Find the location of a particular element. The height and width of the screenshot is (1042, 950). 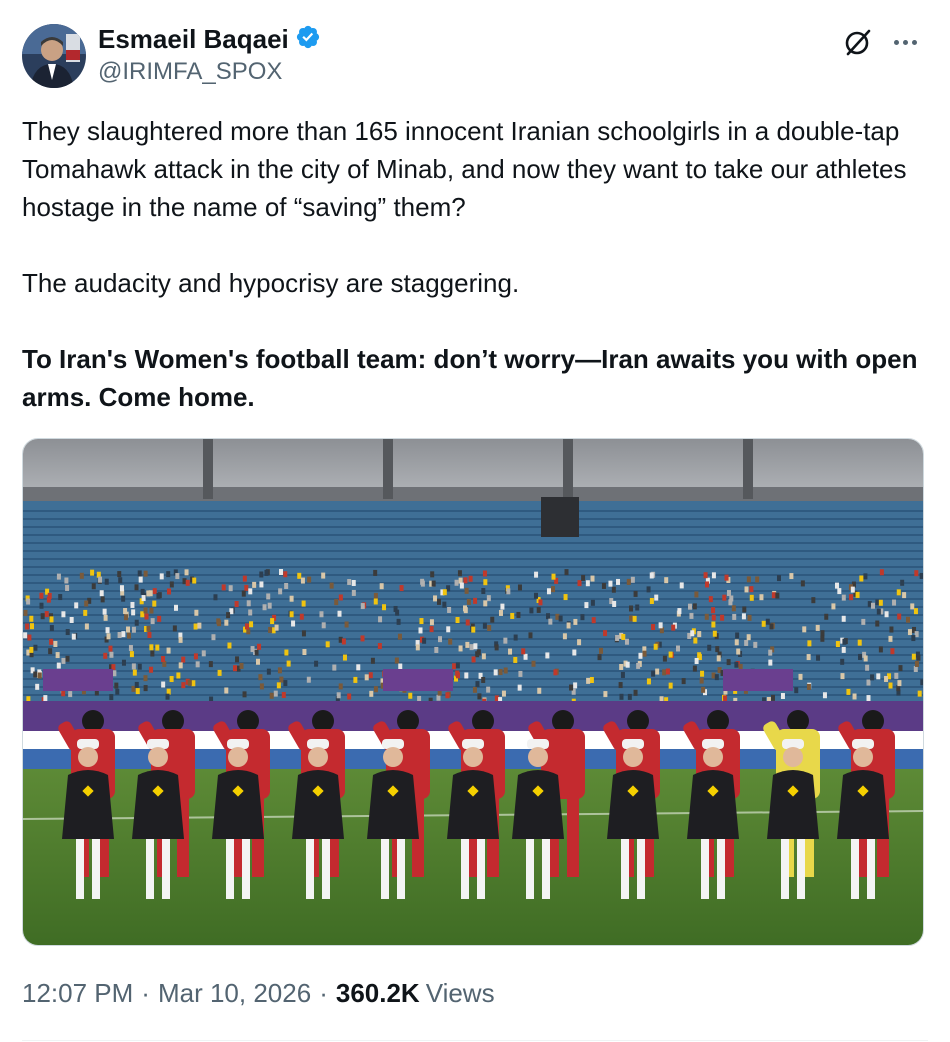

tweet-time: 12:07 PM is located at coordinates (77, 993).